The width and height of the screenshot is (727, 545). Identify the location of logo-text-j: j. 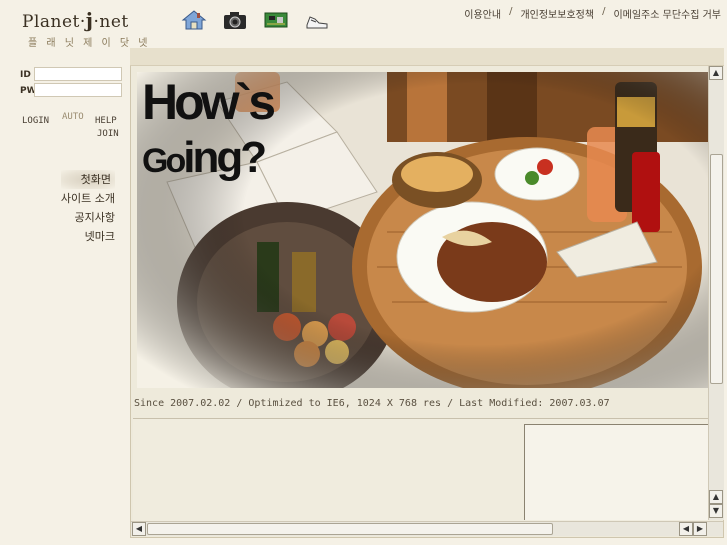
(89, 20).